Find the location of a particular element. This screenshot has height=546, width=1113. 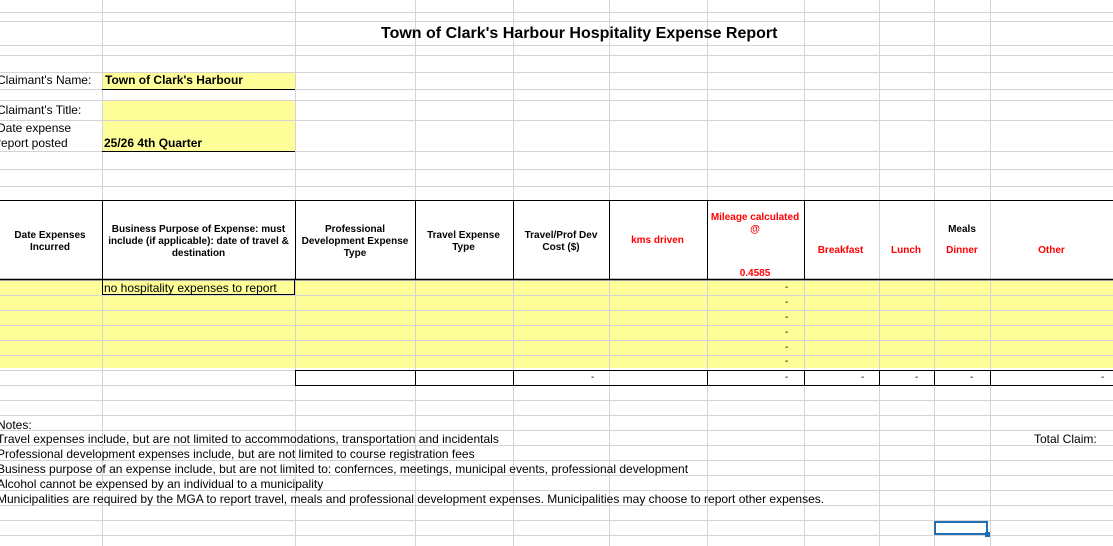

header-travel-cost: Travel/Prof Dev Cost ($) is located at coordinates (561, 241).